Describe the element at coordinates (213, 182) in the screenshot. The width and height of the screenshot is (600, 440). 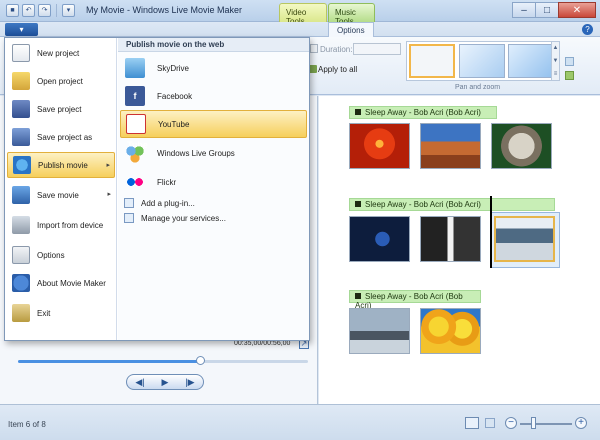
I see `publish-flickr: Flickr` at that location.